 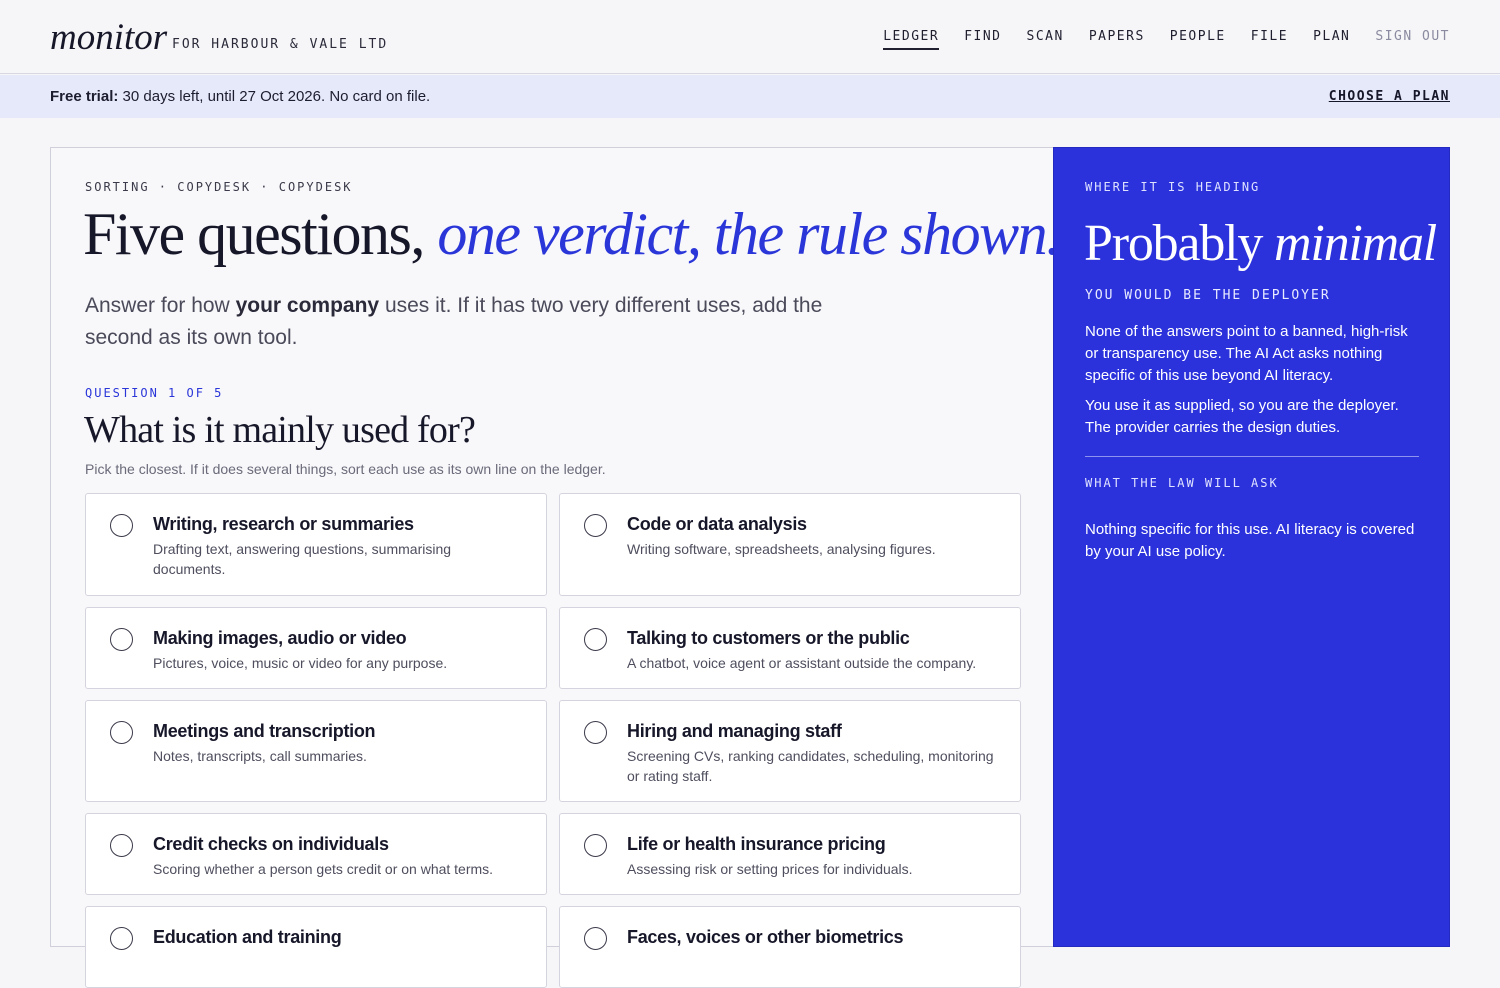 What do you see at coordinates (280, 430) in the screenshot?
I see `question-title: What is it mainly used for?` at bounding box center [280, 430].